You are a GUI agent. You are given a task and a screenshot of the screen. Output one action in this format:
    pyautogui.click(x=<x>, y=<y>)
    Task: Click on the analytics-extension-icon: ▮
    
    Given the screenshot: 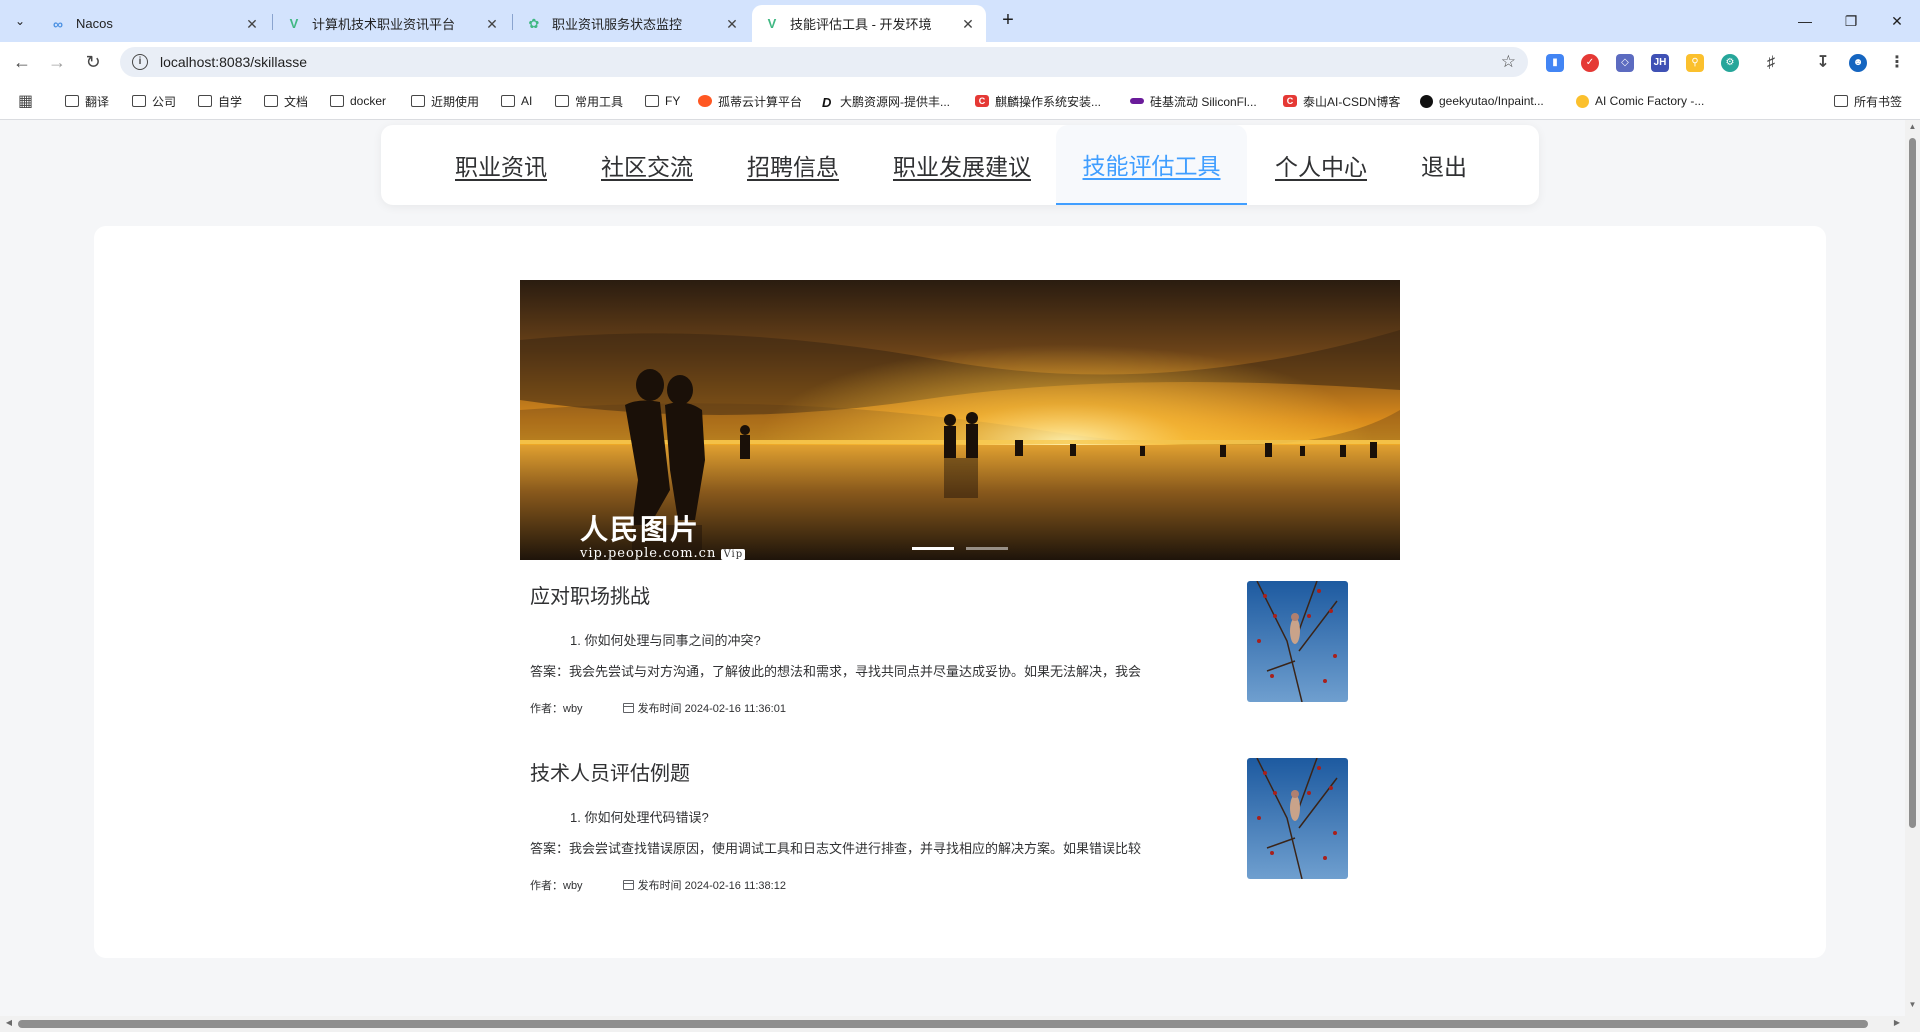 What is the action you would take?
    pyautogui.click(x=1555, y=63)
    